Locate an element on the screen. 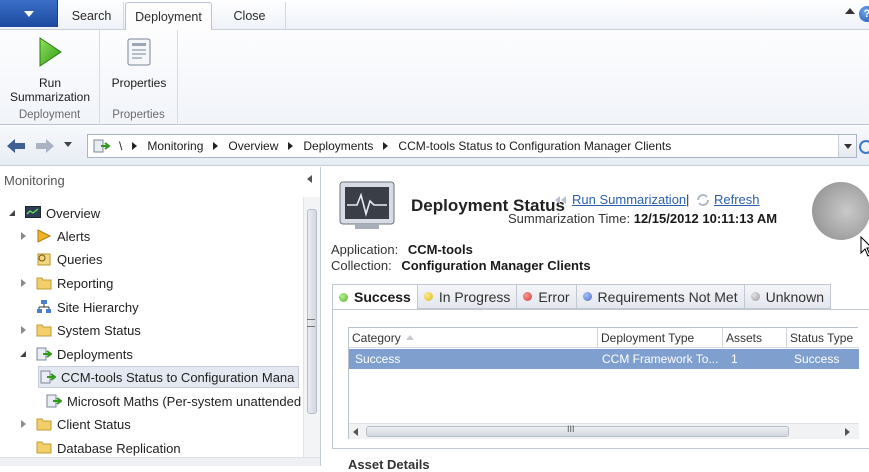 The height and width of the screenshot is (472, 869). run-label-line2: Summarization is located at coordinates (50, 97).